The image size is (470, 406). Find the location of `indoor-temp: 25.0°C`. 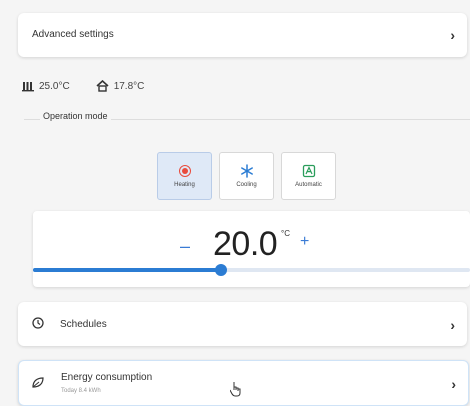

indoor-temp: 25.0°C is located at coordinates (46, 86).